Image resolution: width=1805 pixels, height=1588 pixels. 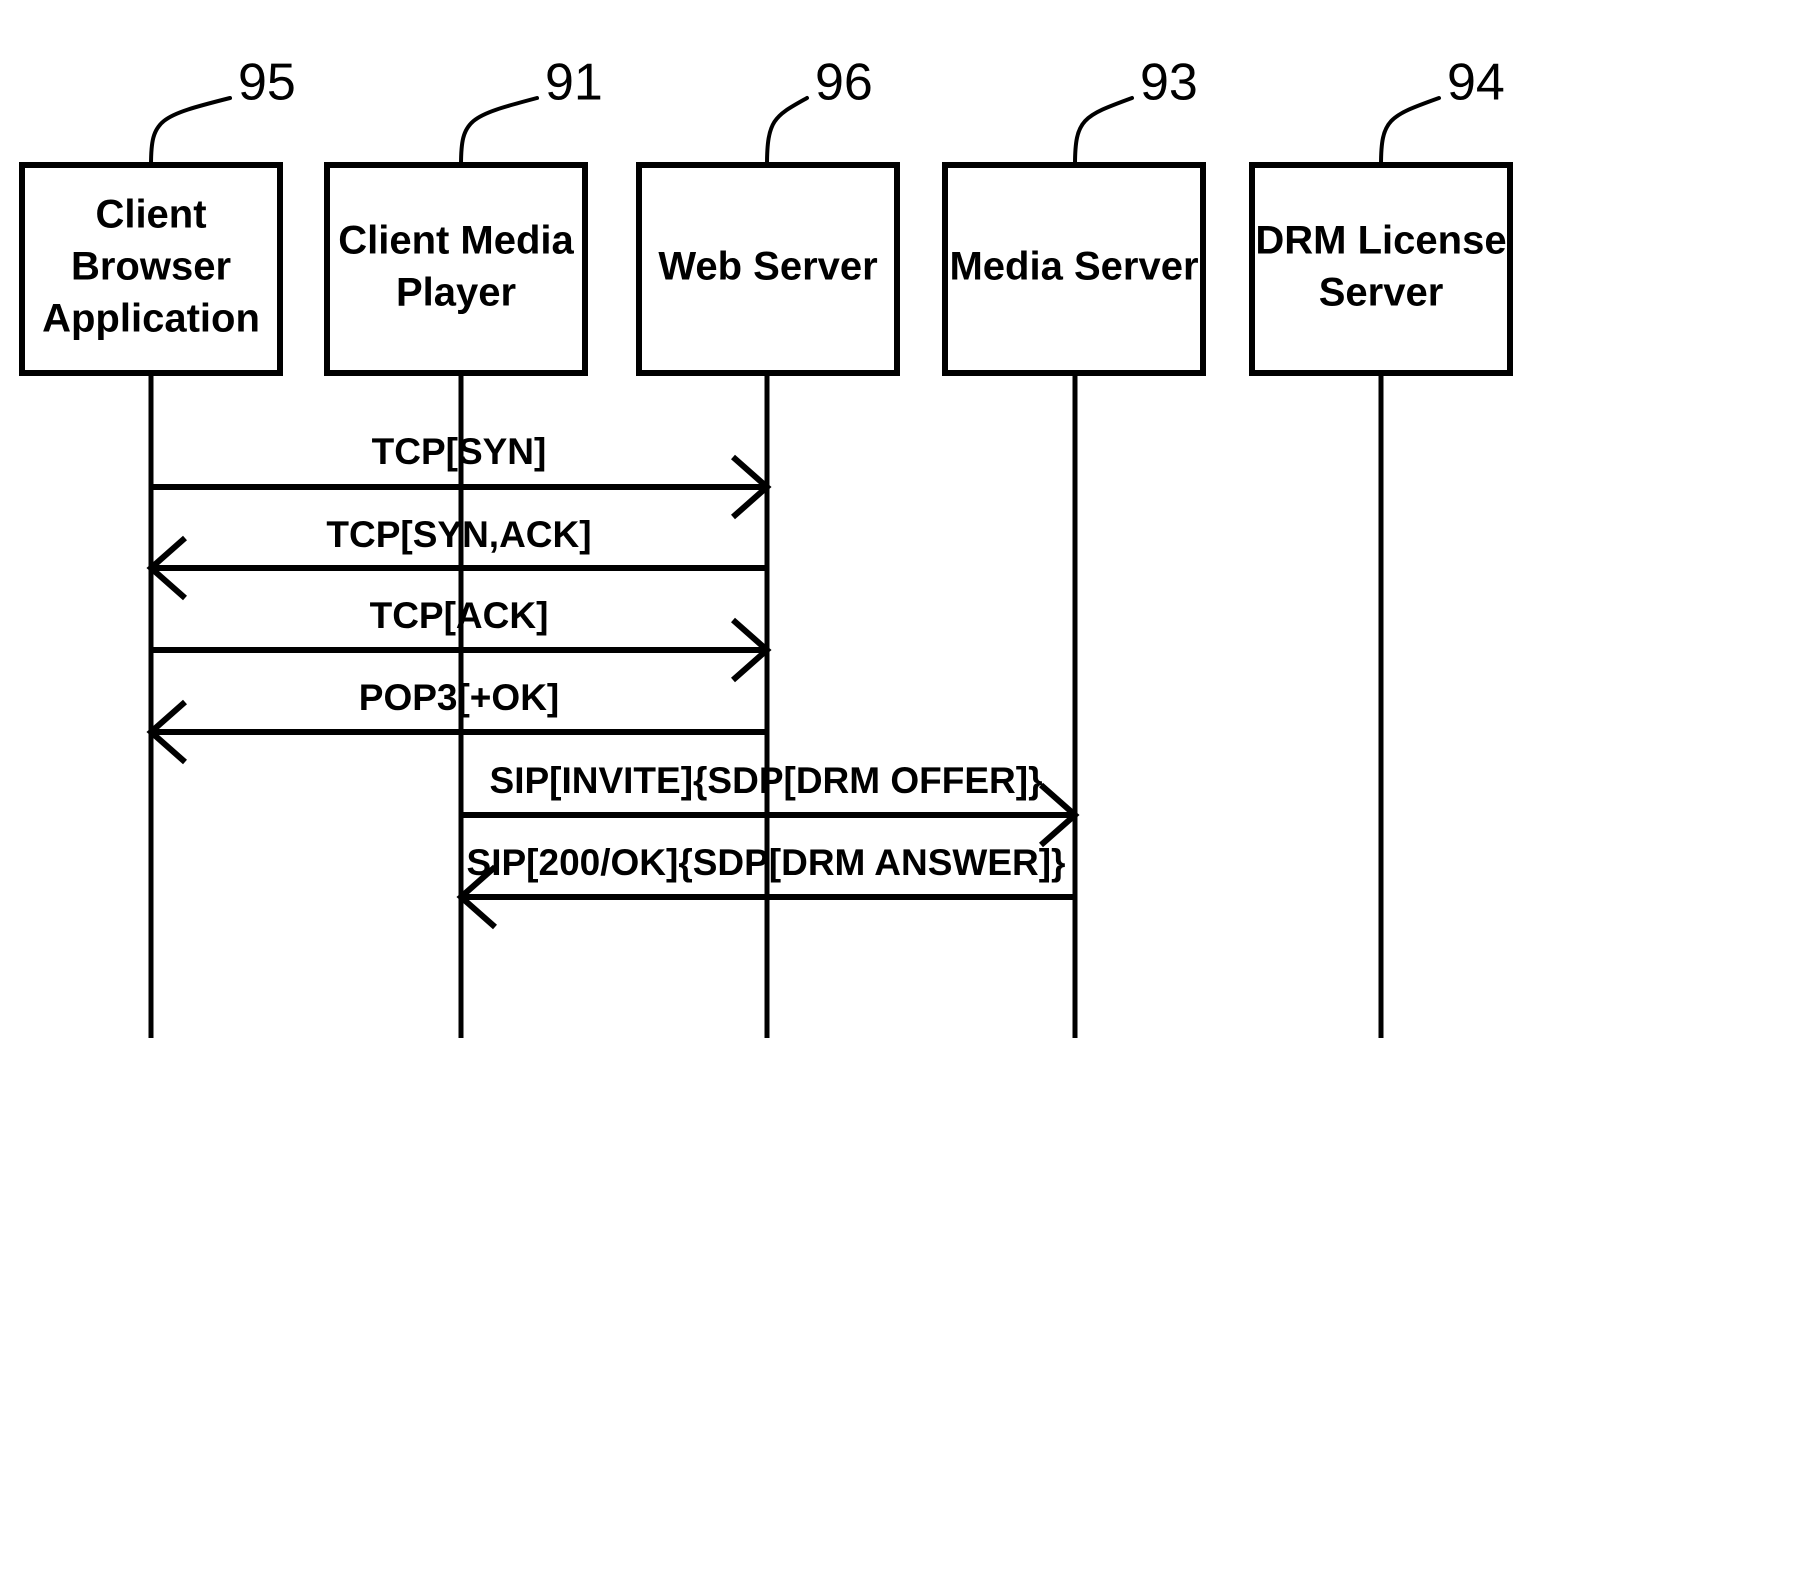 I want to click on lane-drm-license-server: DRM License Server 94, so click(x=1381, y=546).